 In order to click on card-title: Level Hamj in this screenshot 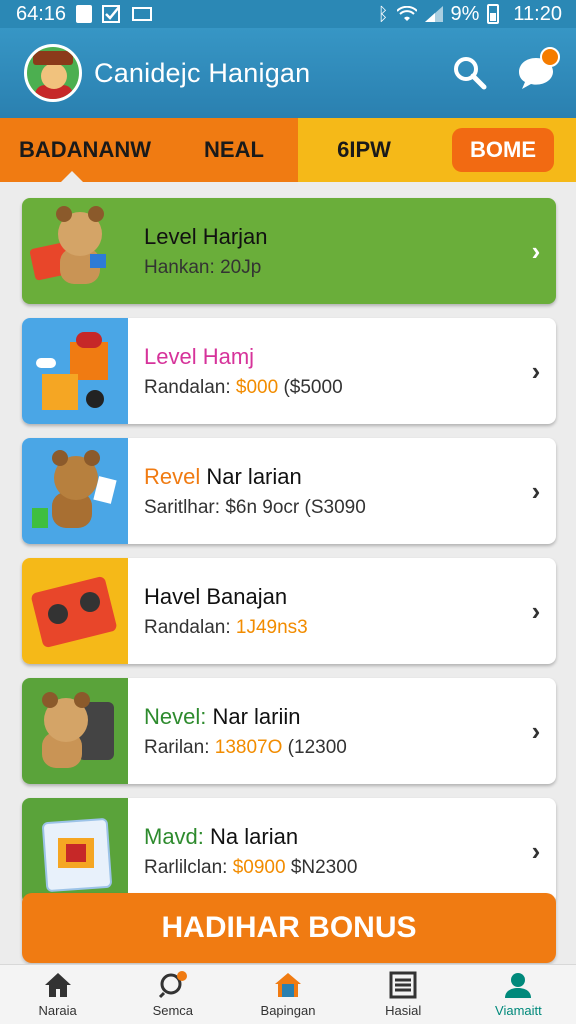, I will do `click(199, 356)`.